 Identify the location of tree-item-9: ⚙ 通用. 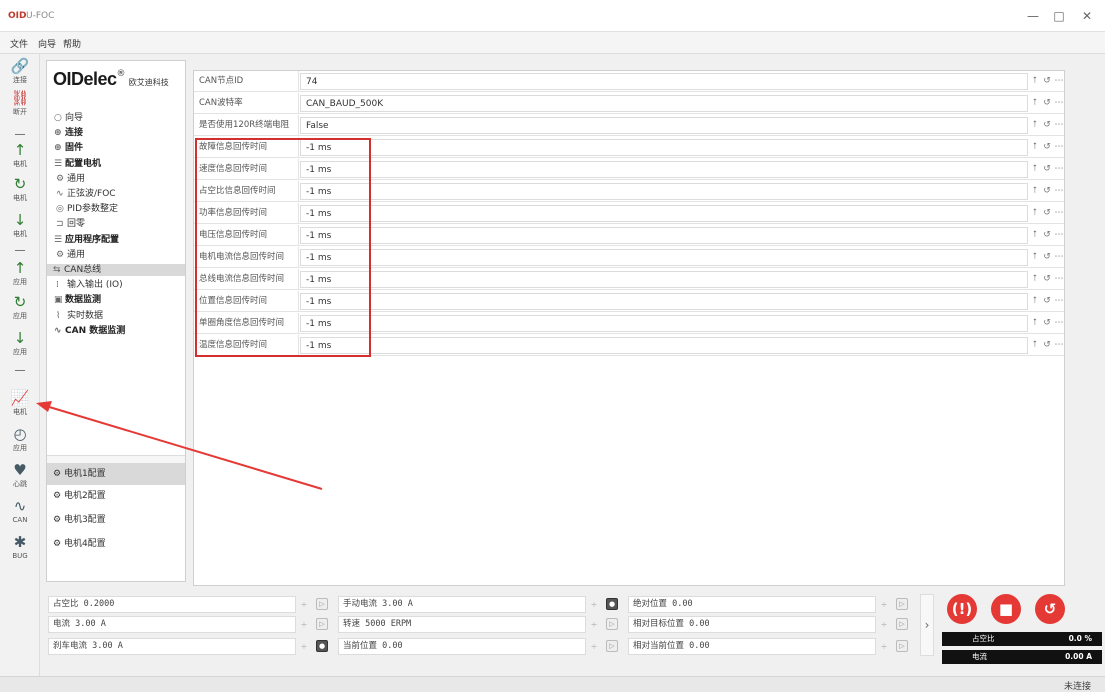
(70, 255).